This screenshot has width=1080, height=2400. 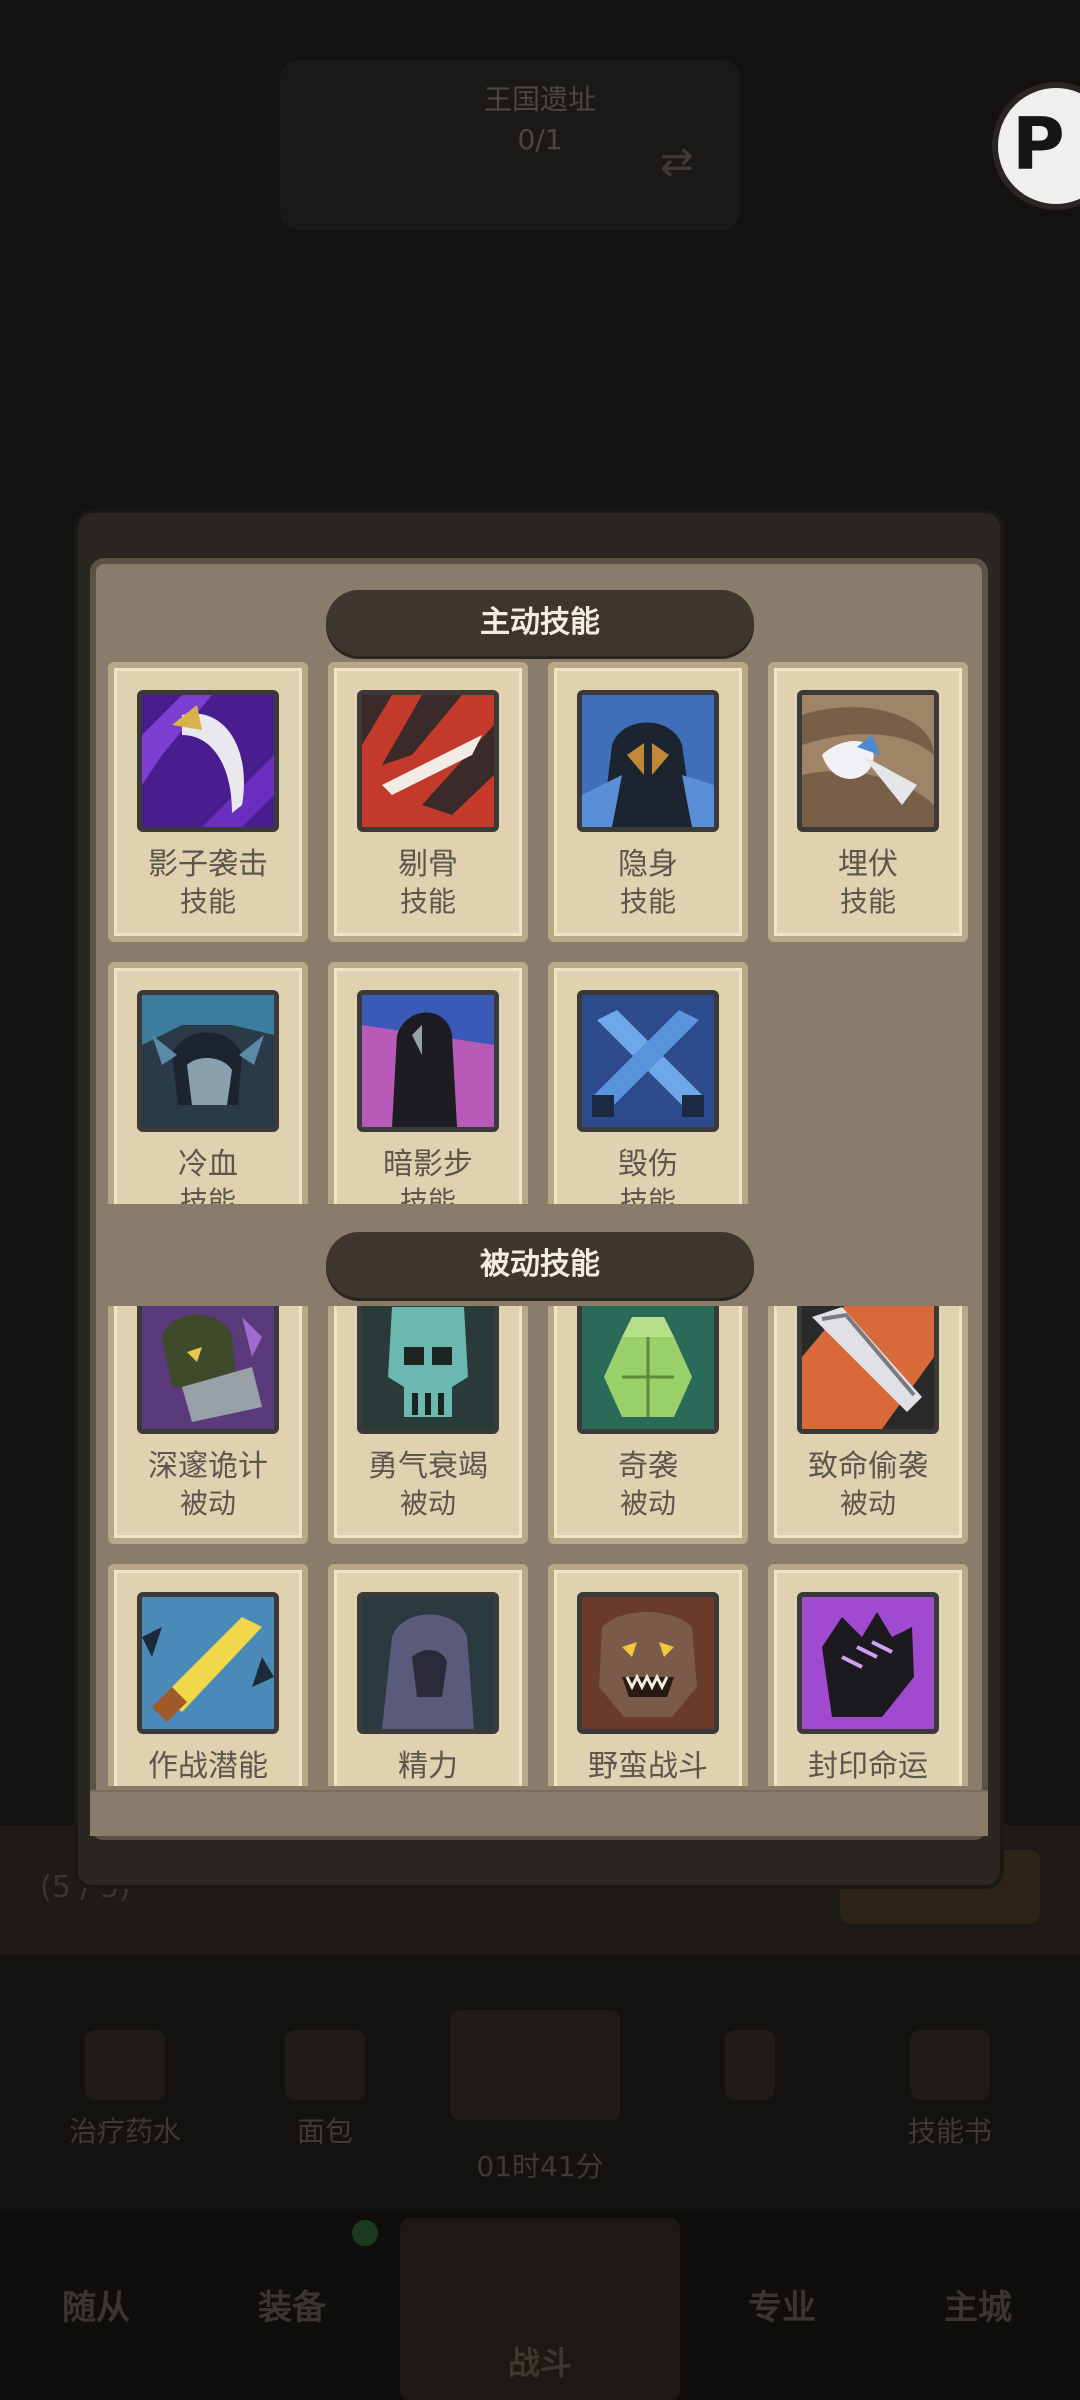 I want to click on skill-card-deadly-backstab: 致命偷袭 被动, so click(x=868, y=1425).